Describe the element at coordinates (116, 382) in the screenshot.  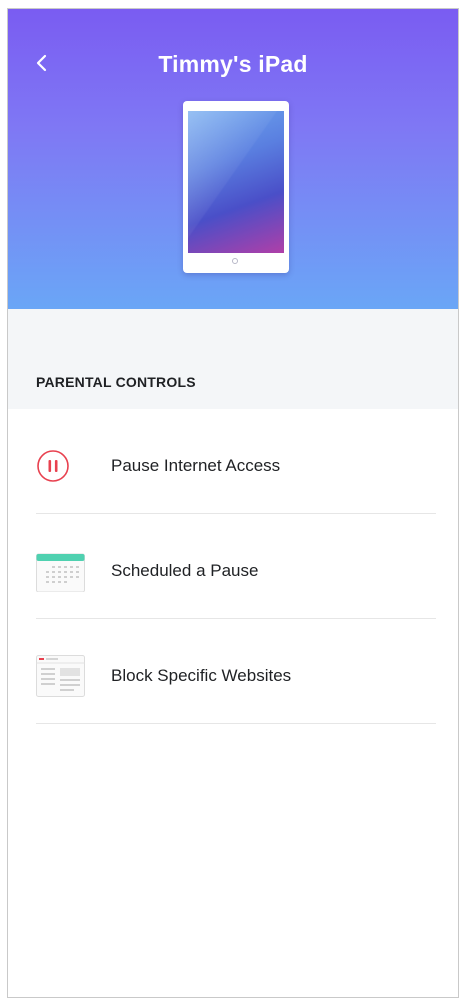
I see `section-title: PARENTAL CONTROLS` at that location.